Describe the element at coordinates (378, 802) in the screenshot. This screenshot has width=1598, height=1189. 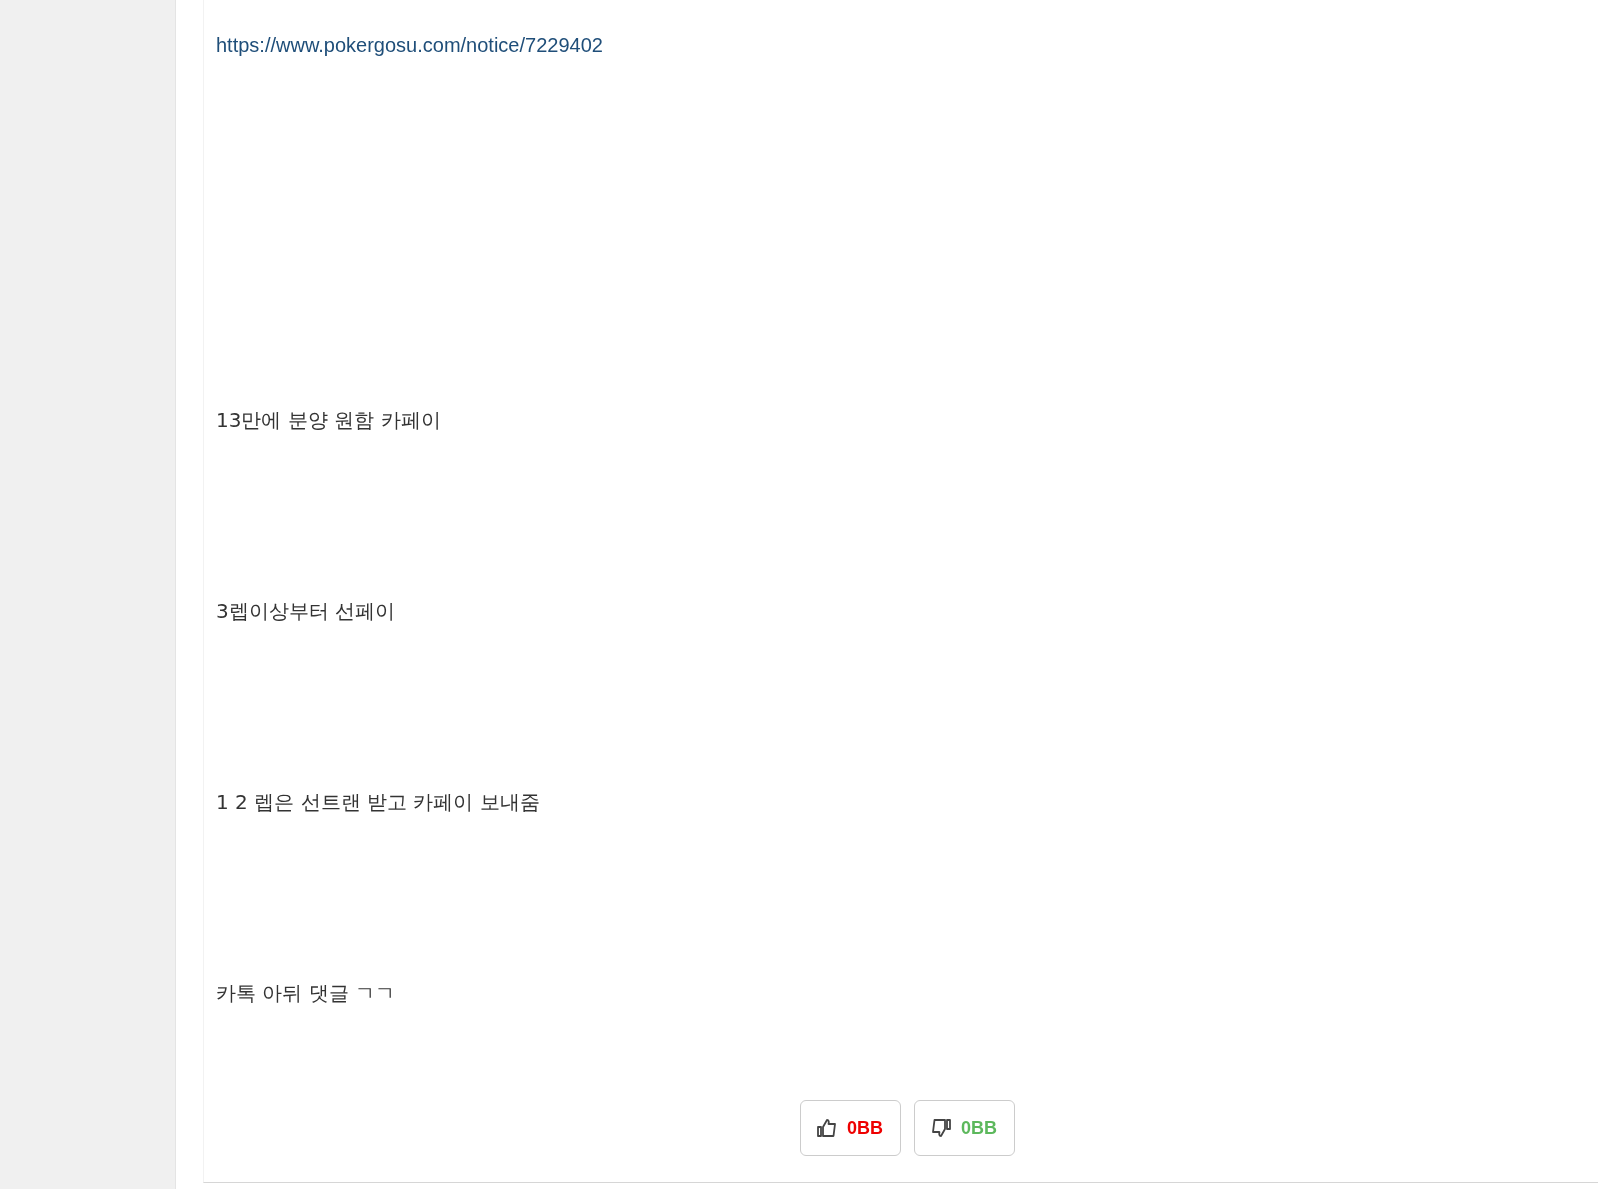
I see `post-text: 1 2 렙은 선트랜 받고 카페이 보내줌` at that location.